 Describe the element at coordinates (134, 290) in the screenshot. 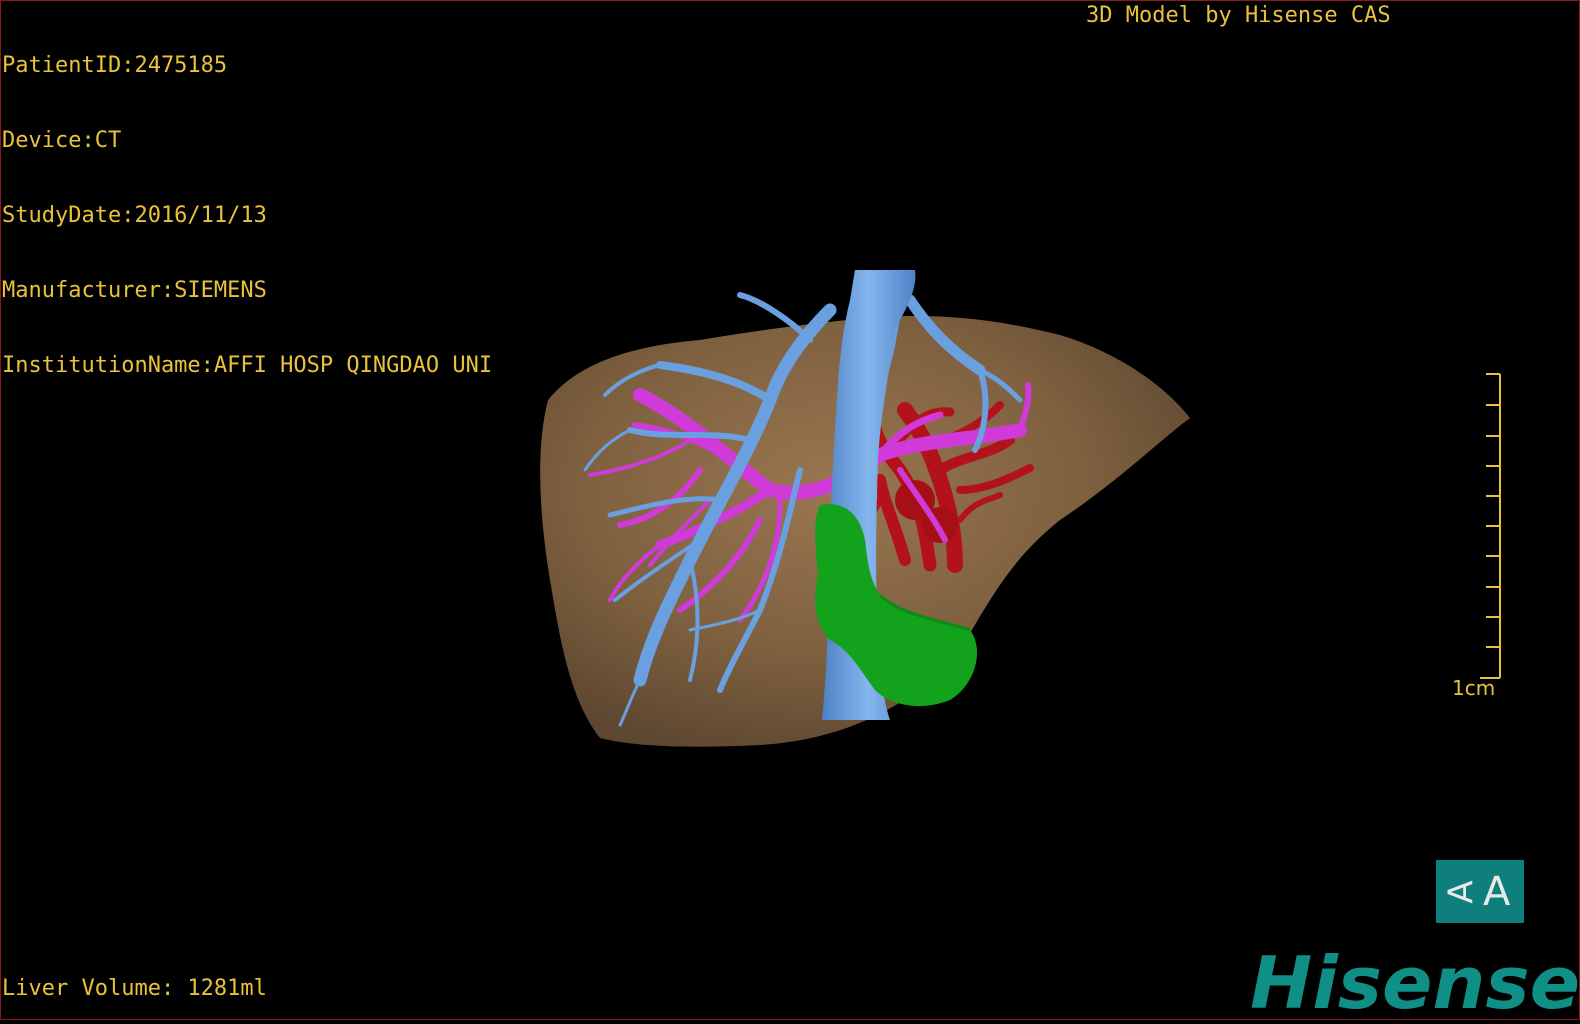

I see `manufacturer-label: Manufacturer:SIEMENS` at that location.